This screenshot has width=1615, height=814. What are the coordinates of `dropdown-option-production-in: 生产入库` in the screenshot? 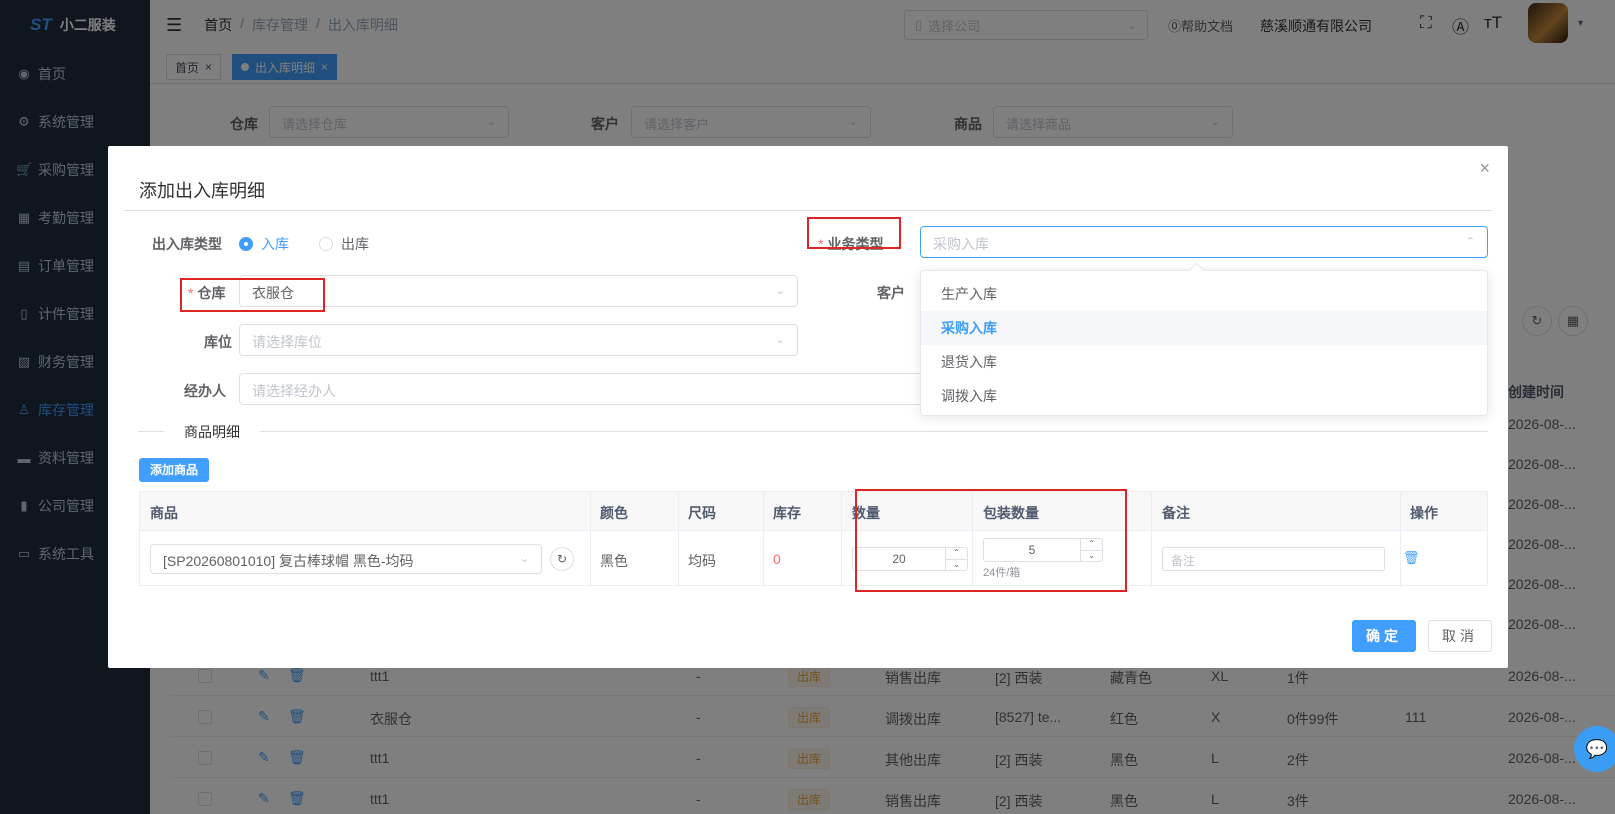 It's located at (1204, 294).